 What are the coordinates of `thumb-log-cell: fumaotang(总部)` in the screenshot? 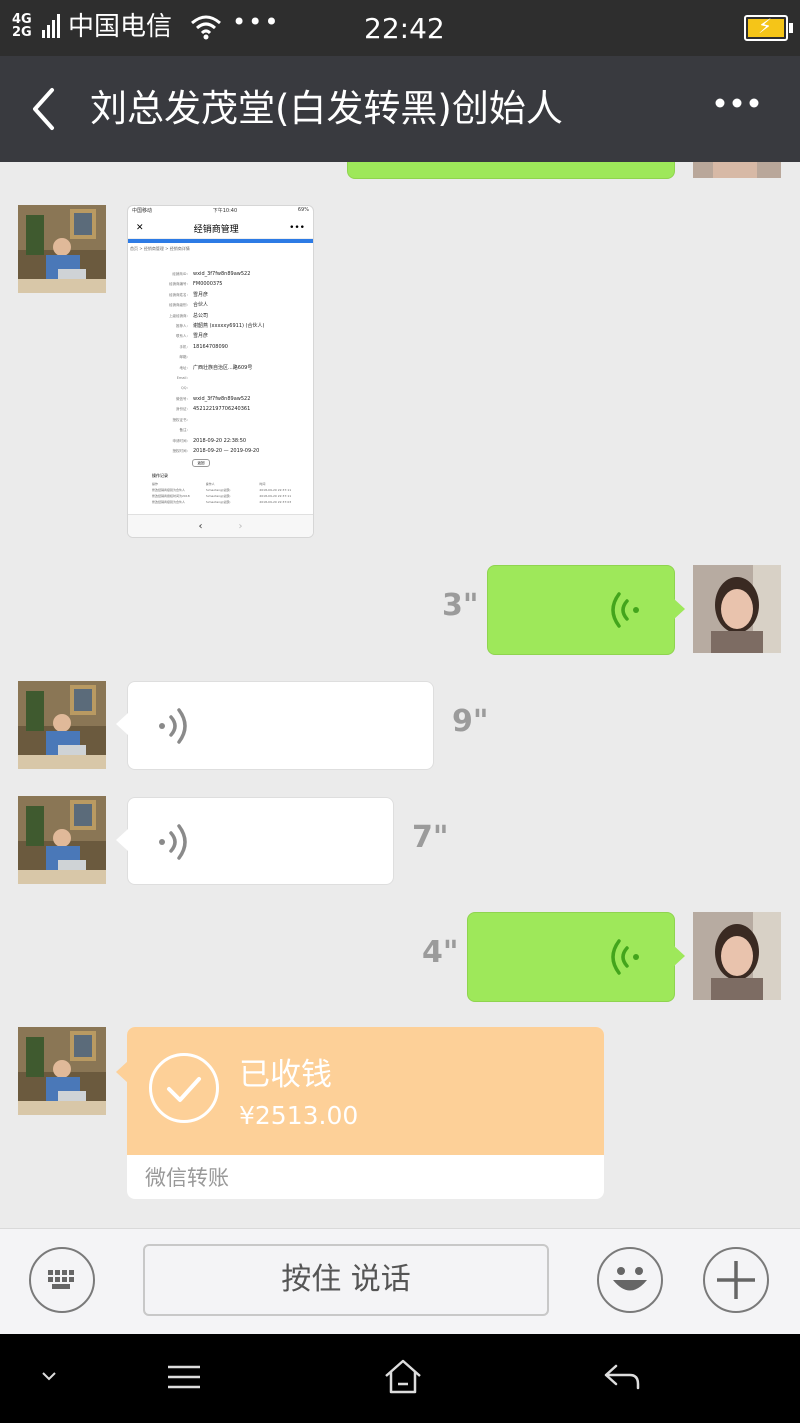 It's located at (218, 502).